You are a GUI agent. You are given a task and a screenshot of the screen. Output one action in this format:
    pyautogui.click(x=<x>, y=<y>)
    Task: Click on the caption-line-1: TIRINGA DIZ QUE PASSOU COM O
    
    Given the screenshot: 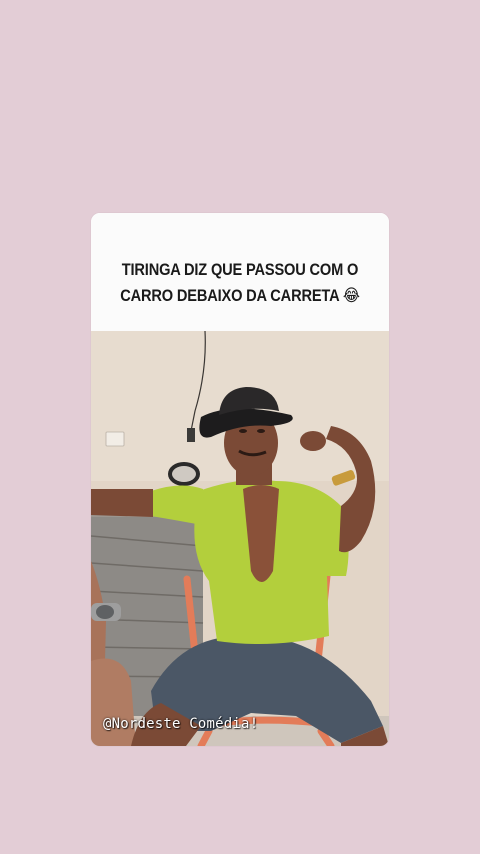 What is the action you would take?
    pyautogui.click(x=240, y=269)
    